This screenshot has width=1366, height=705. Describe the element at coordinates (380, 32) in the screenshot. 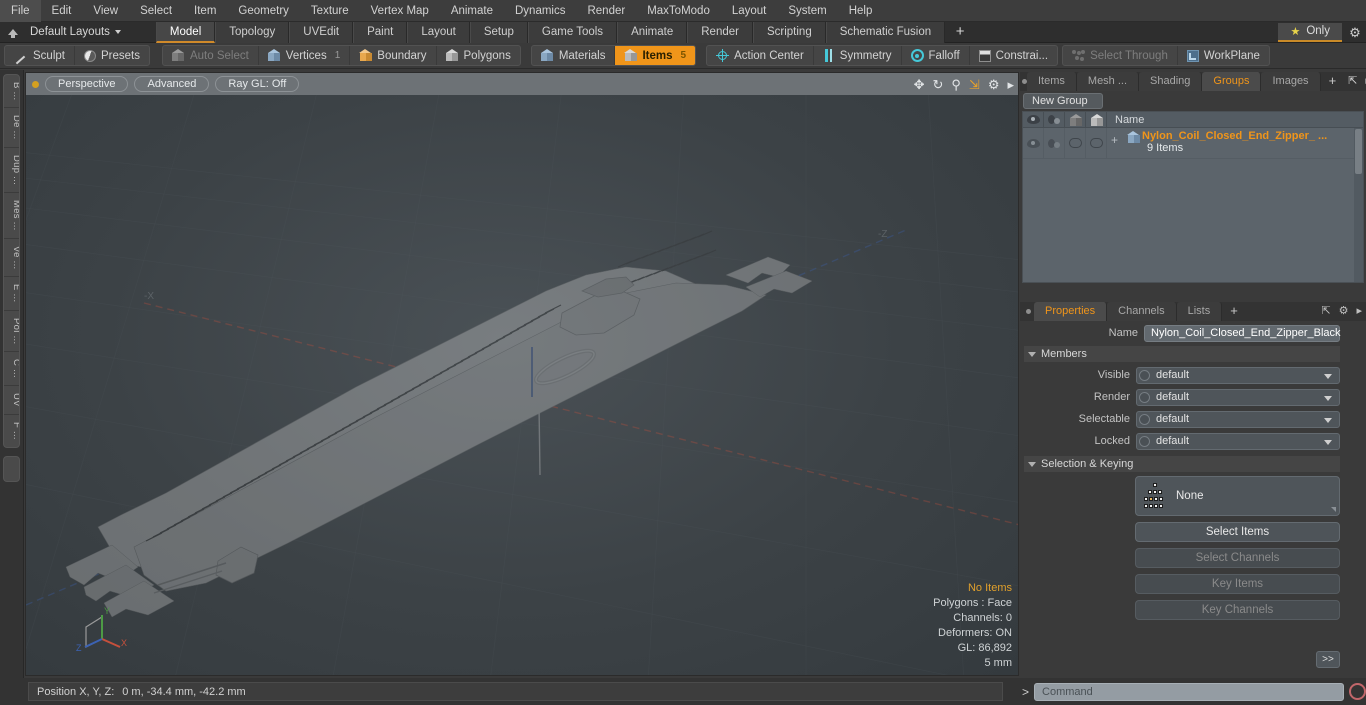

I see `tab-paint: Paint` at that location.